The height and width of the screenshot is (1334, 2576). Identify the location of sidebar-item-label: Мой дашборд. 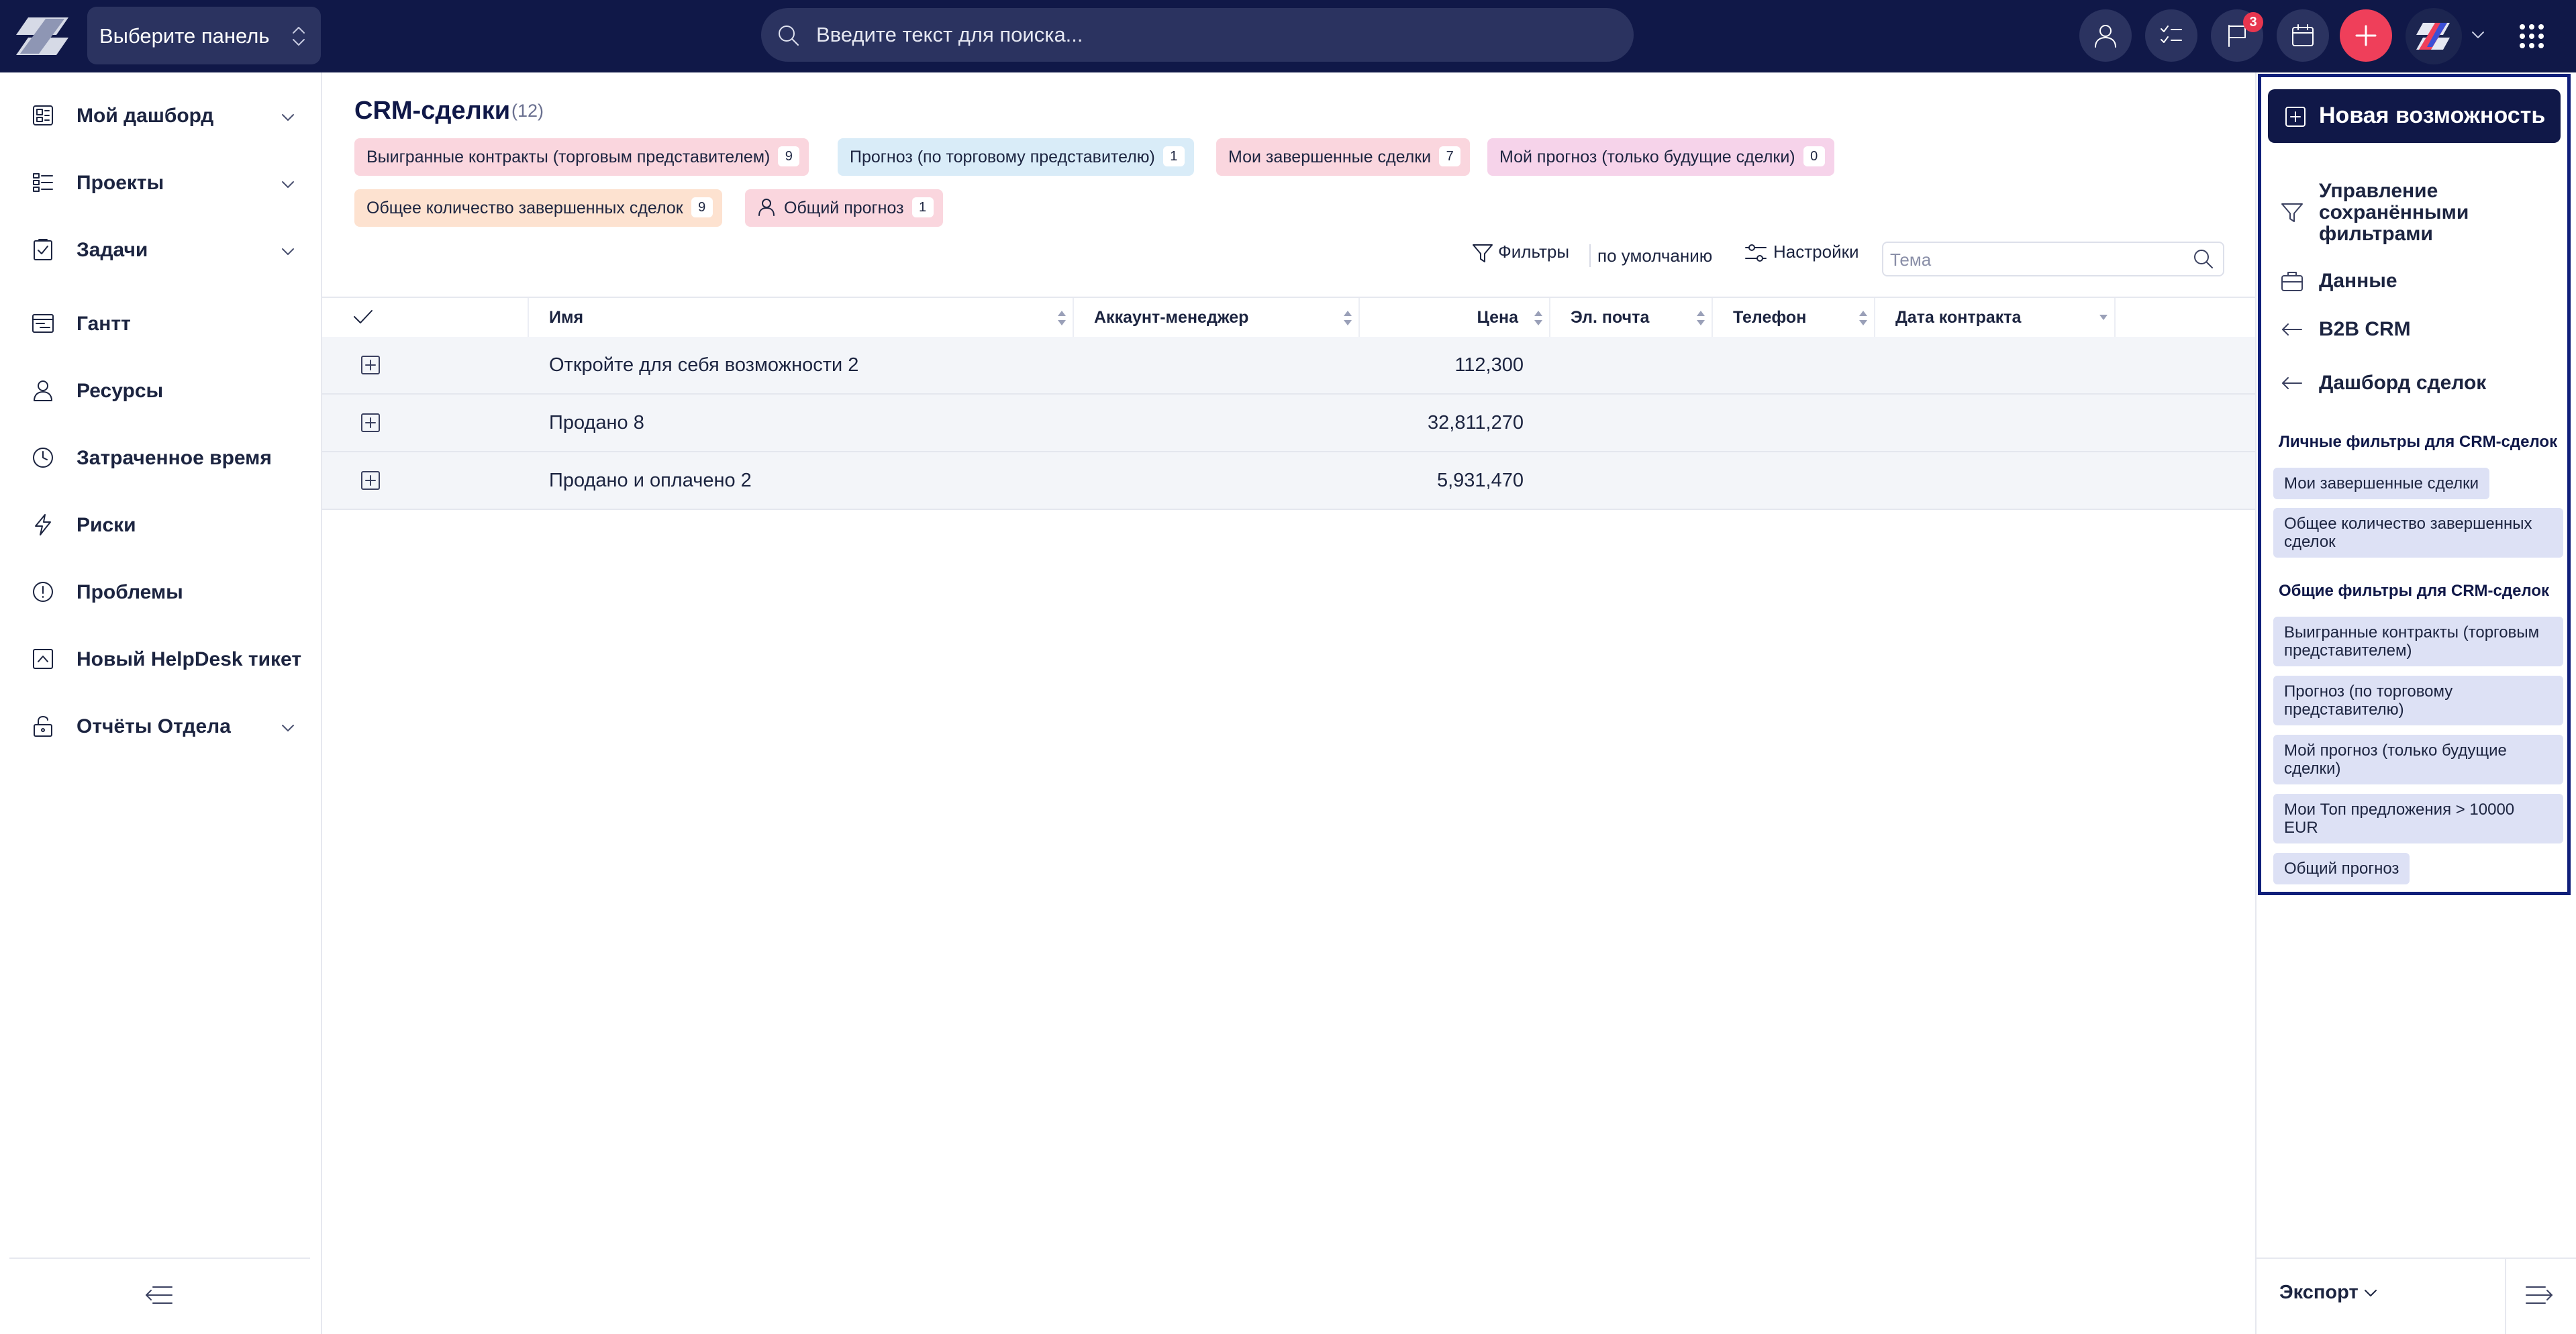
(145, 116).